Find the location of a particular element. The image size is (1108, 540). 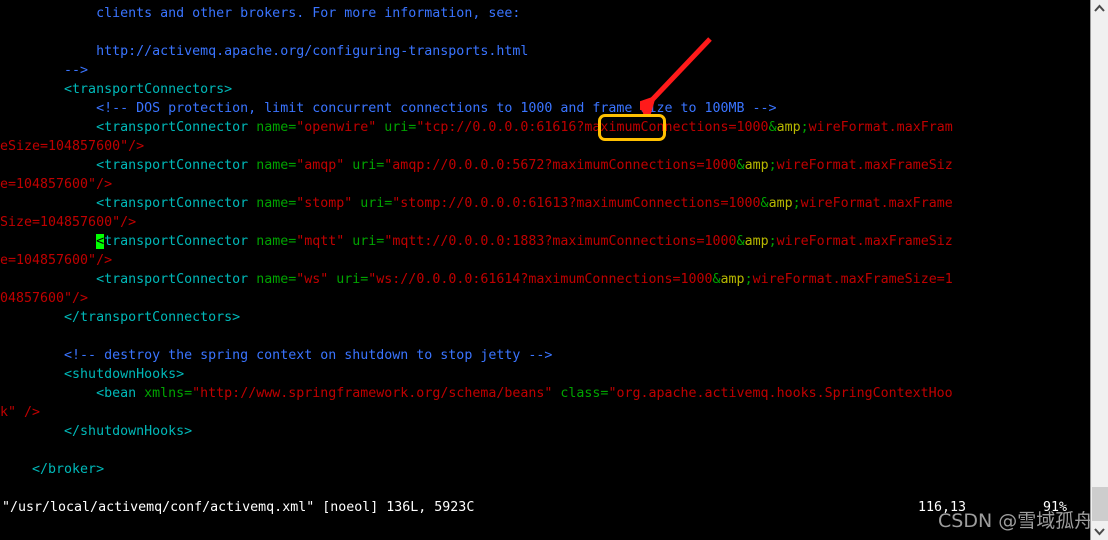

code-line: --> is located at coordinates (545, 70).